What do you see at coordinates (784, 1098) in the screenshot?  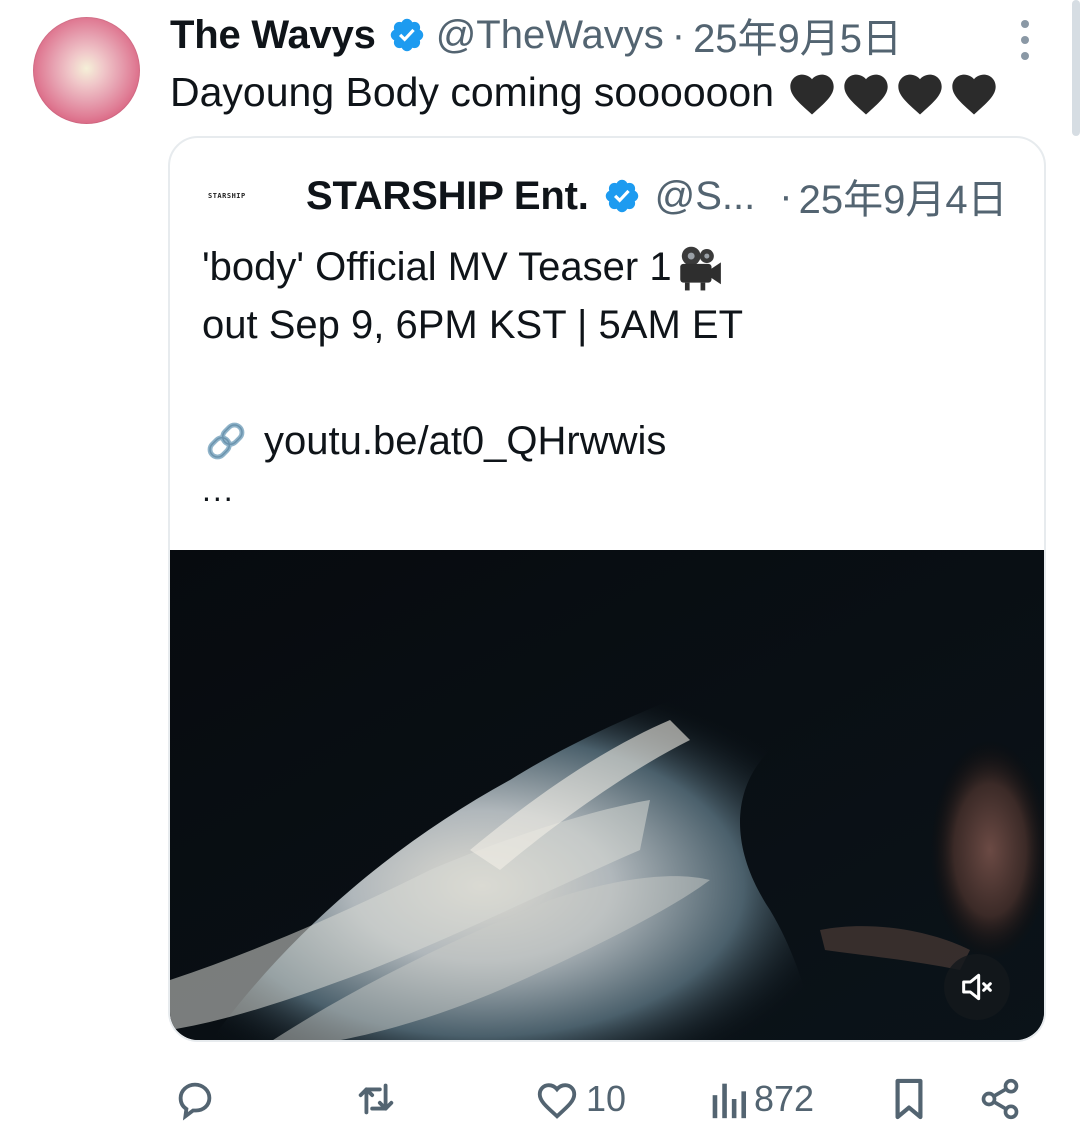 I see `views-count: 872` at bounding box center [784, 1098].